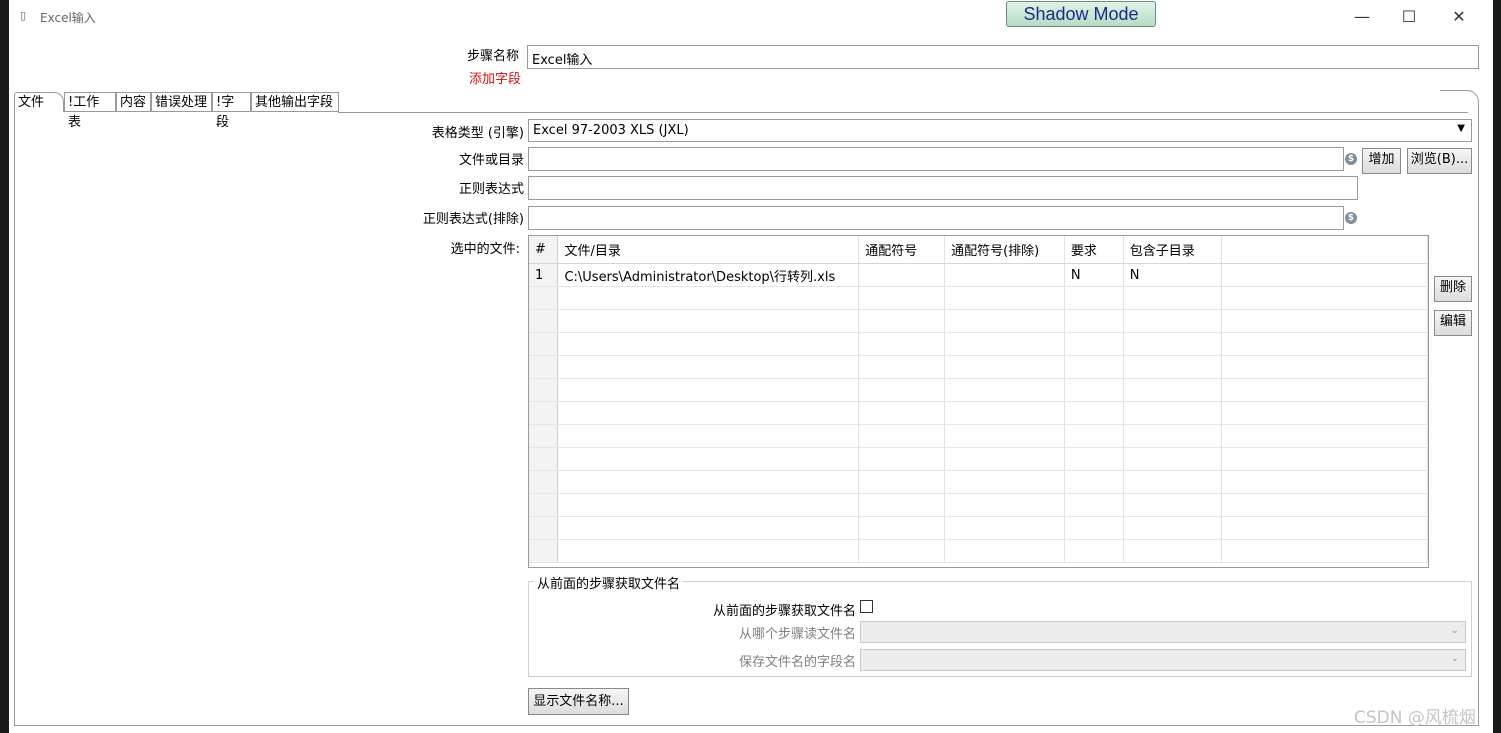 This screenshot has width=1501, height=733. Describe the element at coordinates (1081, 14) in the screenshot. I see `shadow-mode-button: Shadow Mode` at that location.